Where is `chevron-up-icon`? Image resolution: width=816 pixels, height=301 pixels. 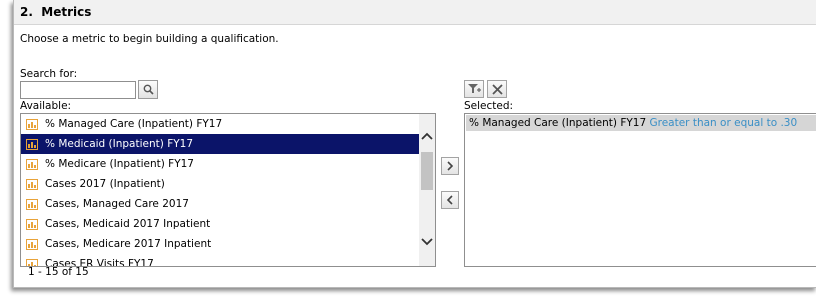 chevron-up-icon is located at coordinates (427, 136).